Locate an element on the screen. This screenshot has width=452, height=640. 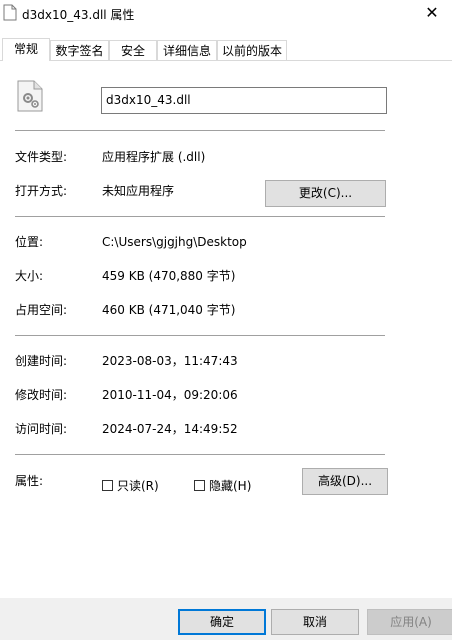
location-value: C:\Users\gjgjhg\Desktop is located at coordinates (174, 242).